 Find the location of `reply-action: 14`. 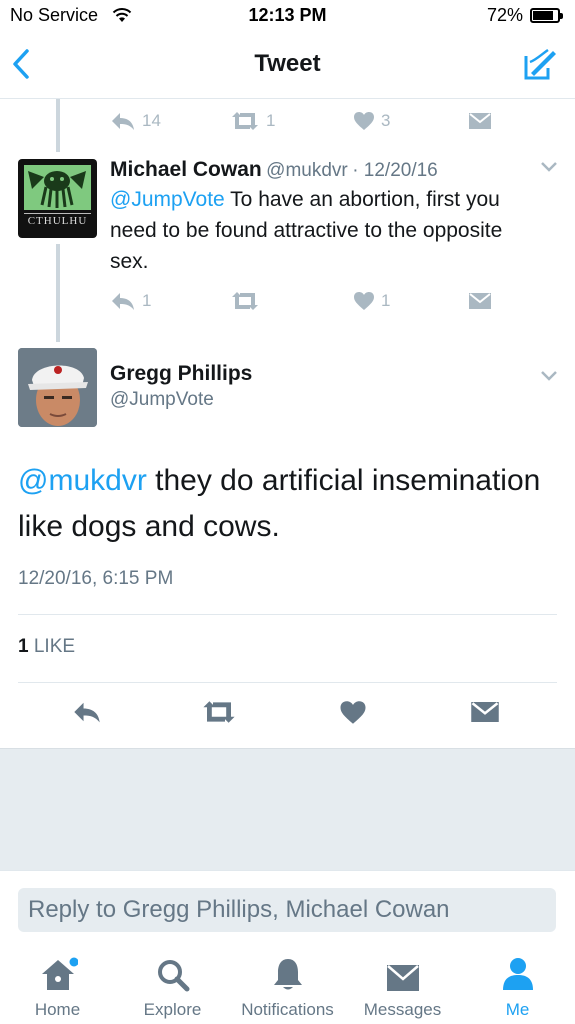

reply-action: 14 is located at coordinates (135, 121).